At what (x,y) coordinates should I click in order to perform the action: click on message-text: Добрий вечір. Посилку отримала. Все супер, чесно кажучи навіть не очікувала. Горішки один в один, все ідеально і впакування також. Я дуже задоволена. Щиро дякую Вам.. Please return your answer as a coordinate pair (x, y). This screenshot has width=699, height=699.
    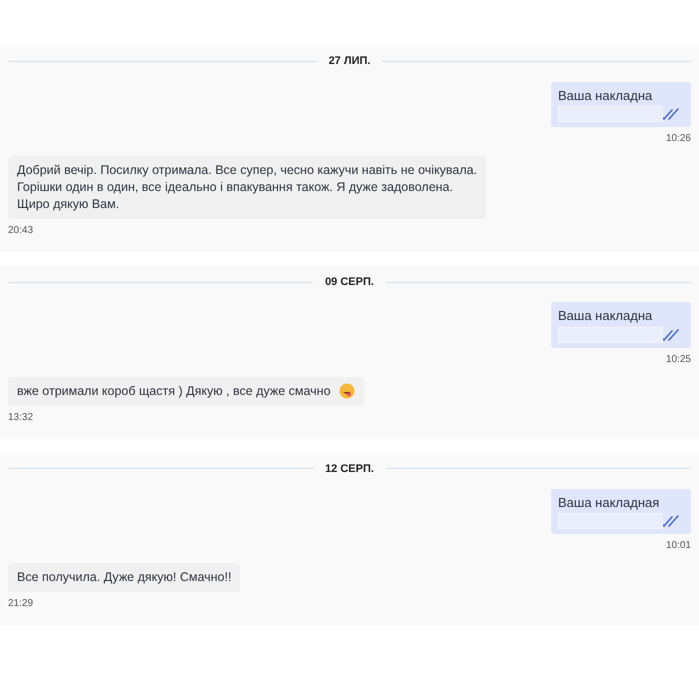
    Looking at the image, I should click on (247, 187).